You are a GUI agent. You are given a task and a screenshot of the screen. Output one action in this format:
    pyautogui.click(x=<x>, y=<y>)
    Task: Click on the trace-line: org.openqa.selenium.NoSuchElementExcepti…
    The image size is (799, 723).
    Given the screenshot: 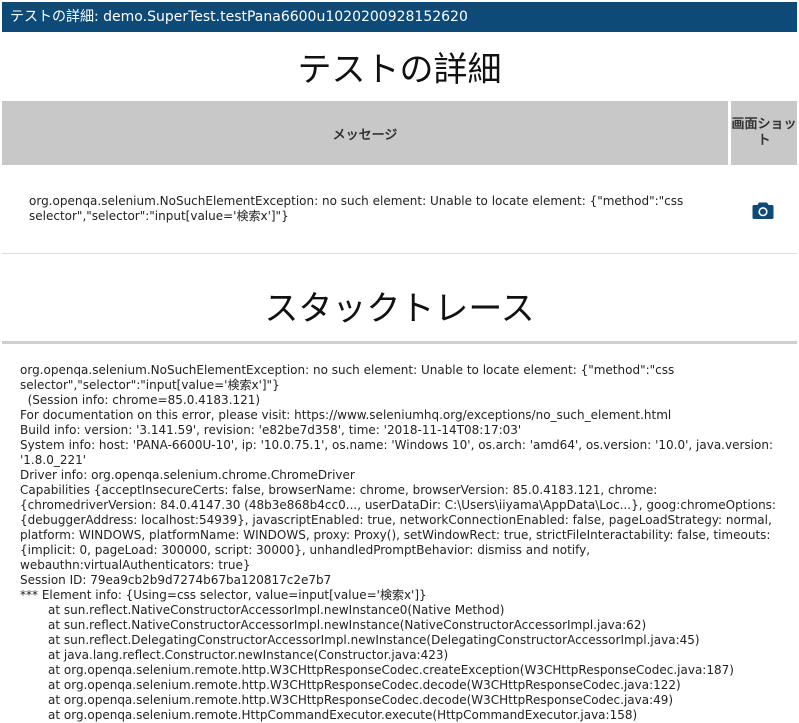 What is the action you would take?
    pyautogui.click(x=347, y=377)
    